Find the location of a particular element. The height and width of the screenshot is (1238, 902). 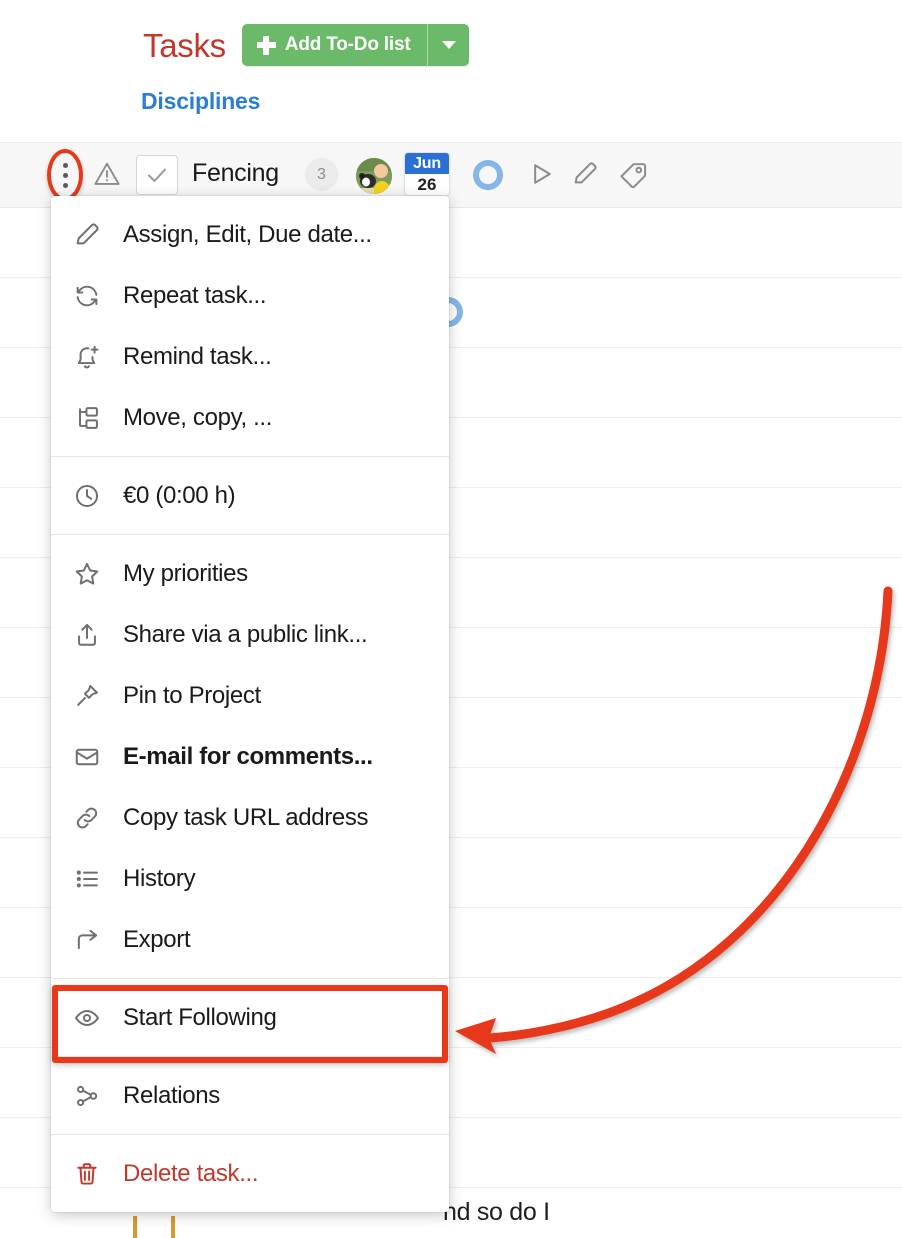

menu-item-export: Export is located at coordinates (250, 939).